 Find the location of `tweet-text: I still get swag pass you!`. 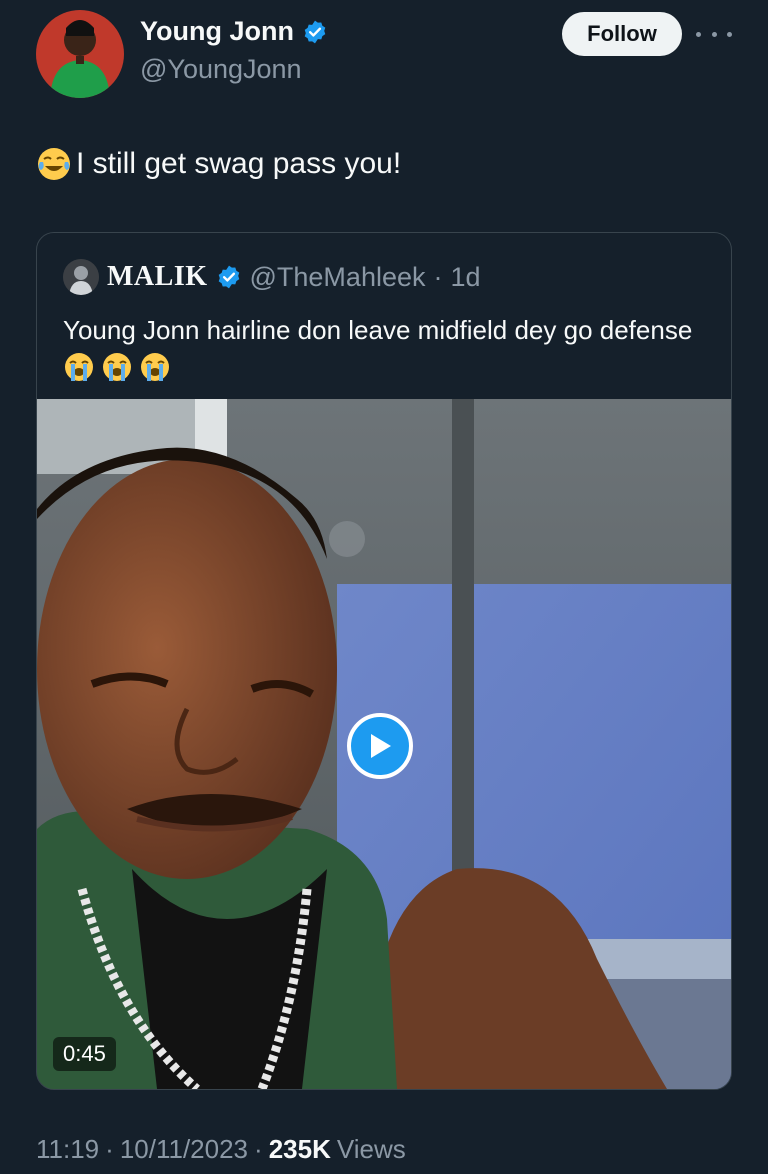

tweet-text: I still get swag pass you! is located at coordinates (218, 164).